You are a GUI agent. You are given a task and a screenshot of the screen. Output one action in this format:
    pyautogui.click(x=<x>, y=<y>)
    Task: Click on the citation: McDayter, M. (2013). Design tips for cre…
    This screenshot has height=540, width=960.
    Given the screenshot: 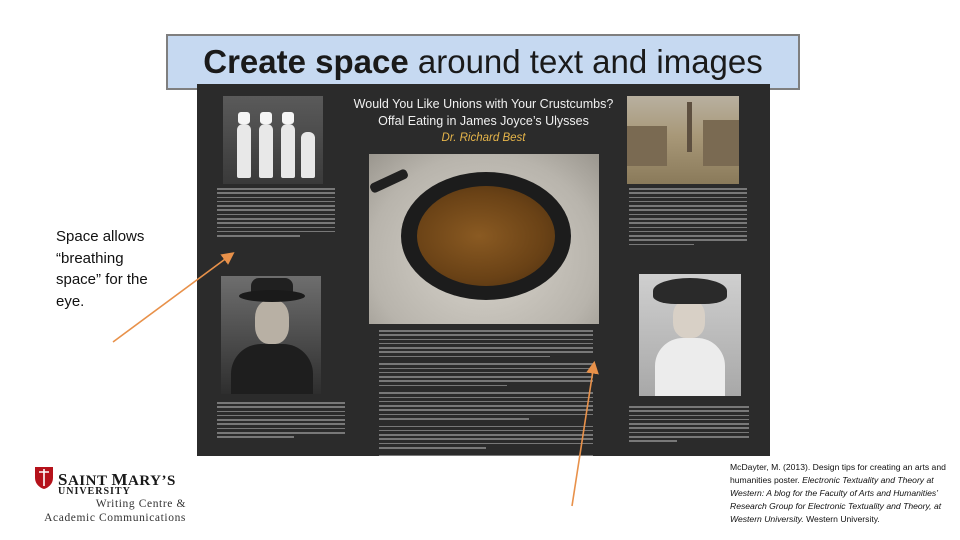 What is the action you would take?
    pyautogui.click(x=841, y=493)
    